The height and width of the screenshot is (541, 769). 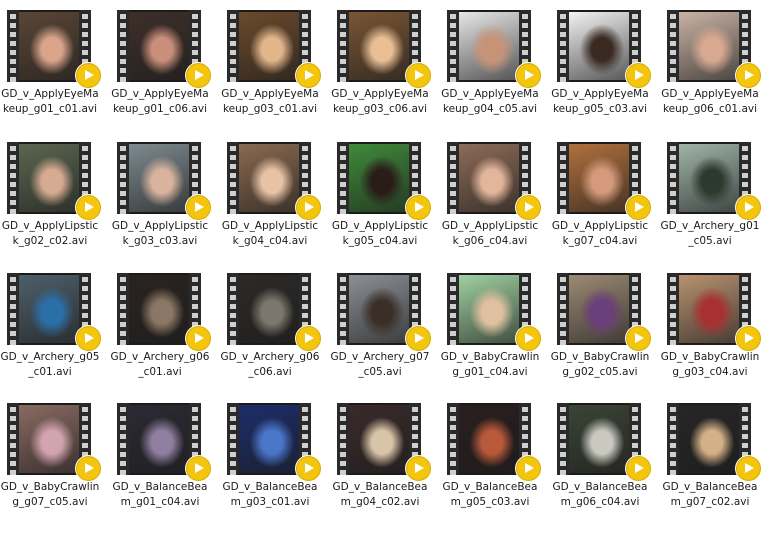 What do you see at coordinates (380, 364) in the screenshot?
I see `file-name: GD_v_Archery_g07_c05.avi` at bounding box center [380, 364].